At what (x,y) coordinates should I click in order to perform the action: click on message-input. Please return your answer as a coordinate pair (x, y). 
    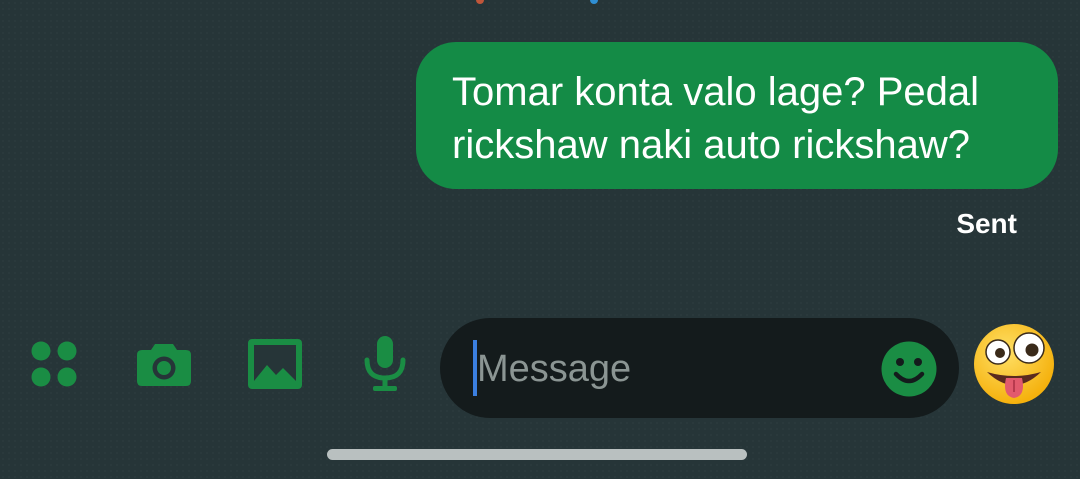
    Looking at the image, I should click on (672, 369).